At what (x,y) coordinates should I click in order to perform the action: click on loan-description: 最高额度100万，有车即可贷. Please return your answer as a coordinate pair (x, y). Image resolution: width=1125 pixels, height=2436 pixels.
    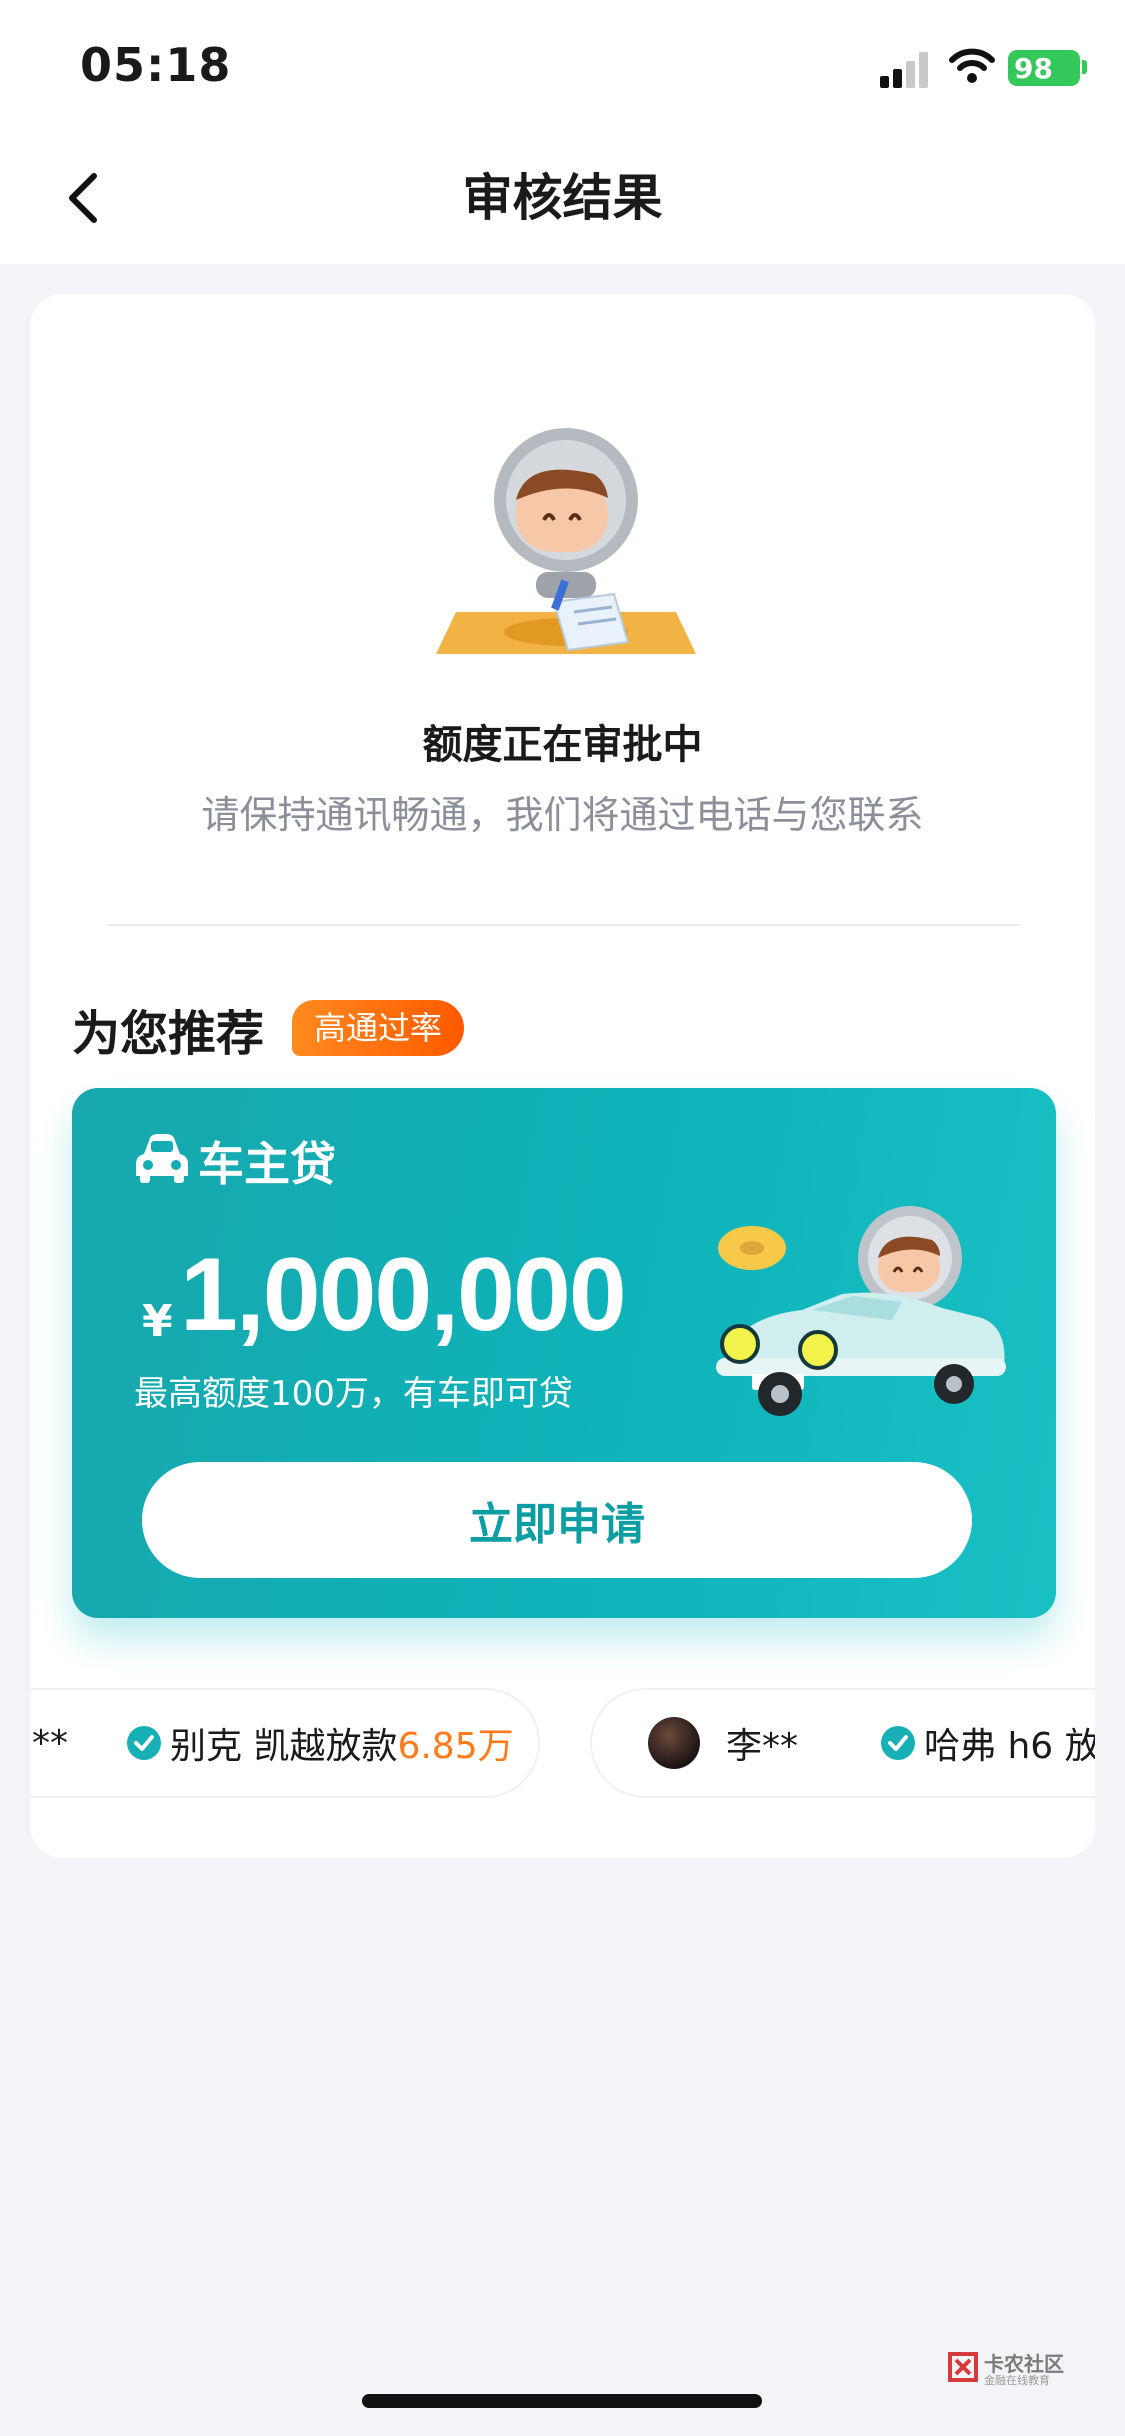
    Looking at the image, I should click on (353, 1394).